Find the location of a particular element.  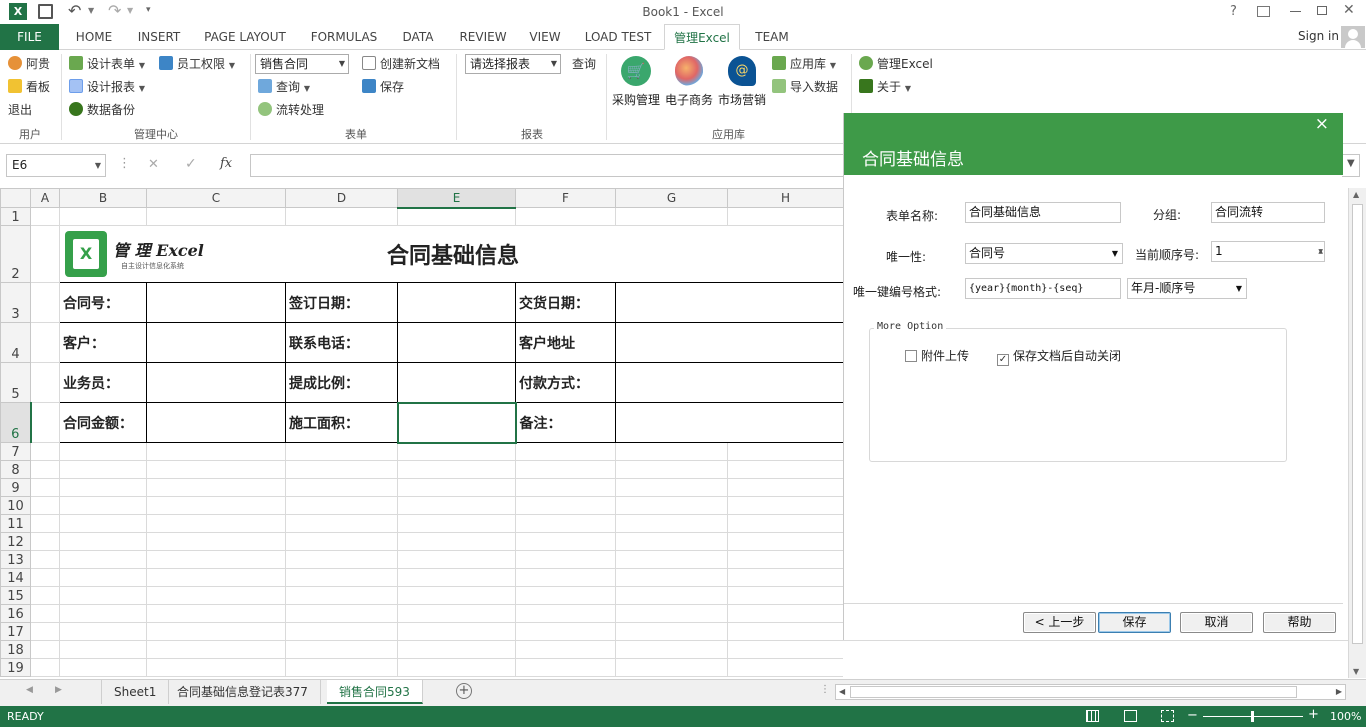

zoom-slider-thumb is located at coordinates (1252, 716).